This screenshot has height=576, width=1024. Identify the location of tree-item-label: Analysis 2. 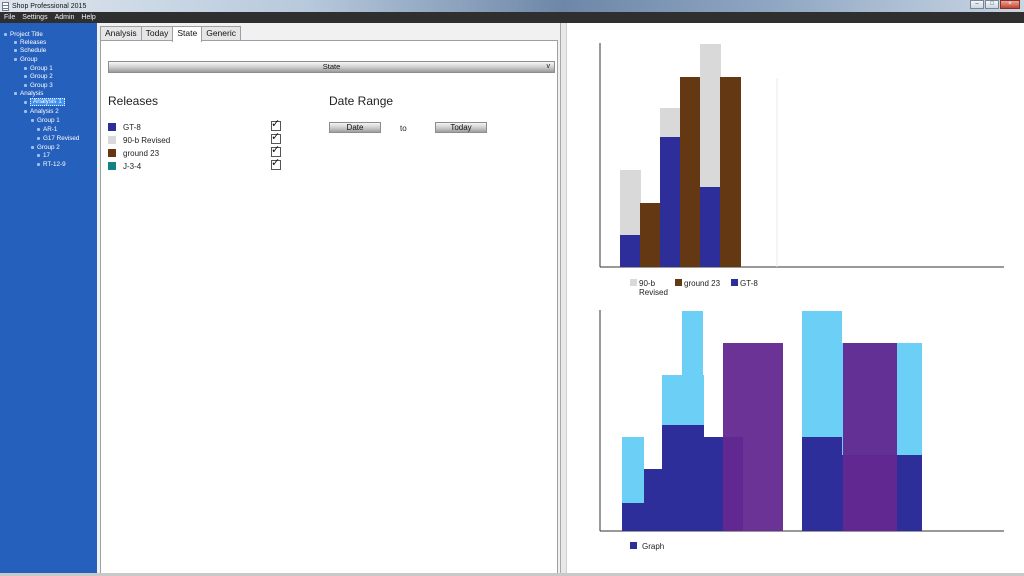
(44, 111).